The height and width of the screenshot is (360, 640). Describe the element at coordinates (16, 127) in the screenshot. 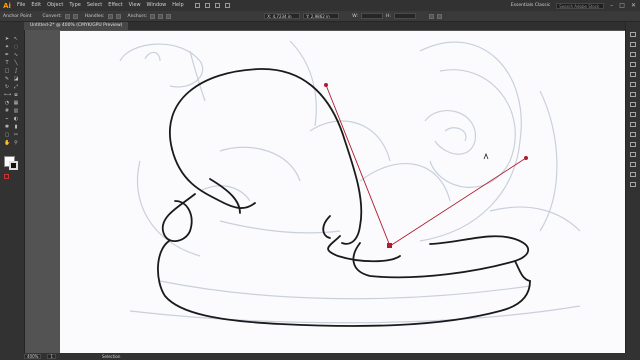

I see `graph-tool-icon: ▮` at that location.